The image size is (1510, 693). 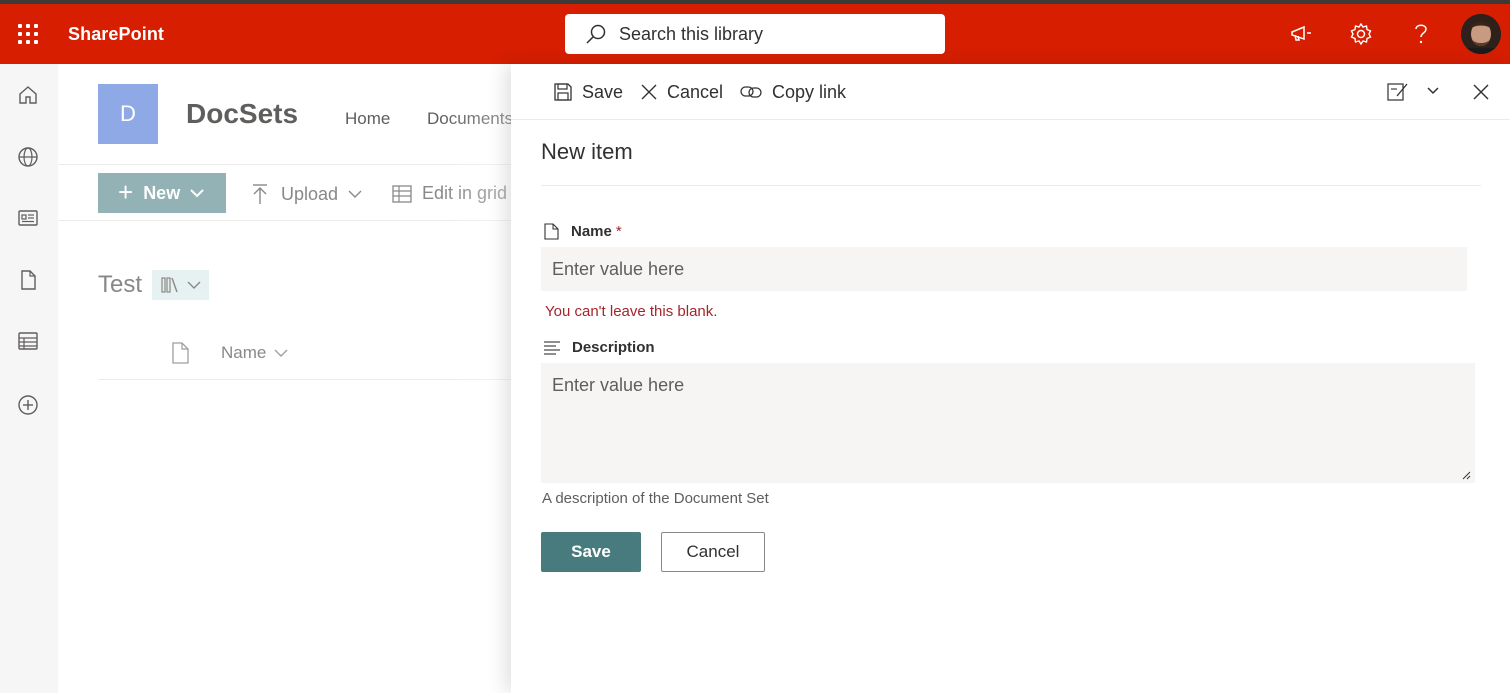 I want to click on search-box: Search this library, so click(x=755, y=34).